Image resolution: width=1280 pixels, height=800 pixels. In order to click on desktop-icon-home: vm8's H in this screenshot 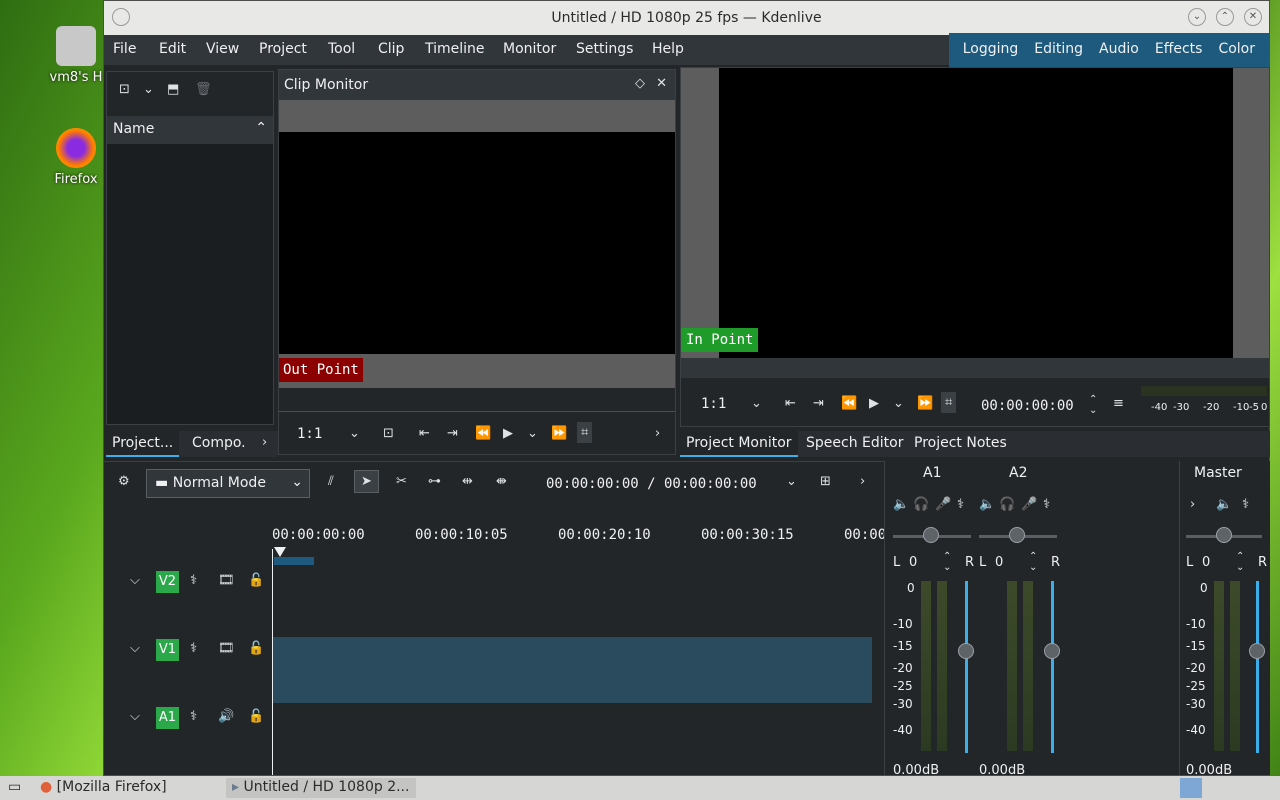, I will do `click(76, 55)`.